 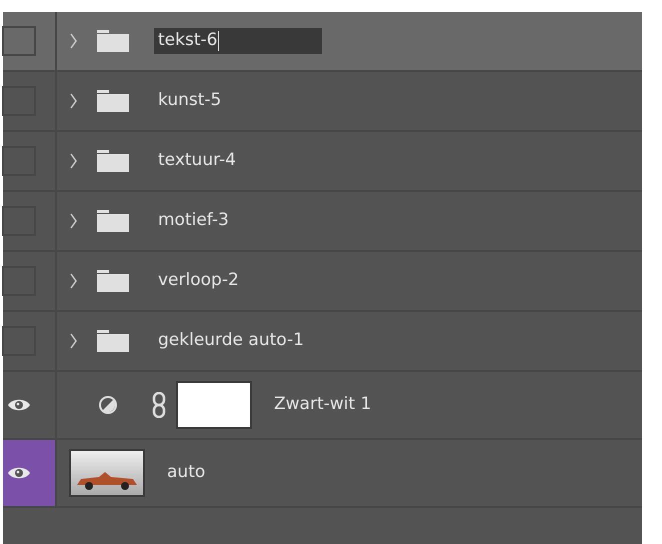 What do you see at coordinates (186, 472) in the screenshot?
I see `layer-name: auto` at bounding box center [186, 472].